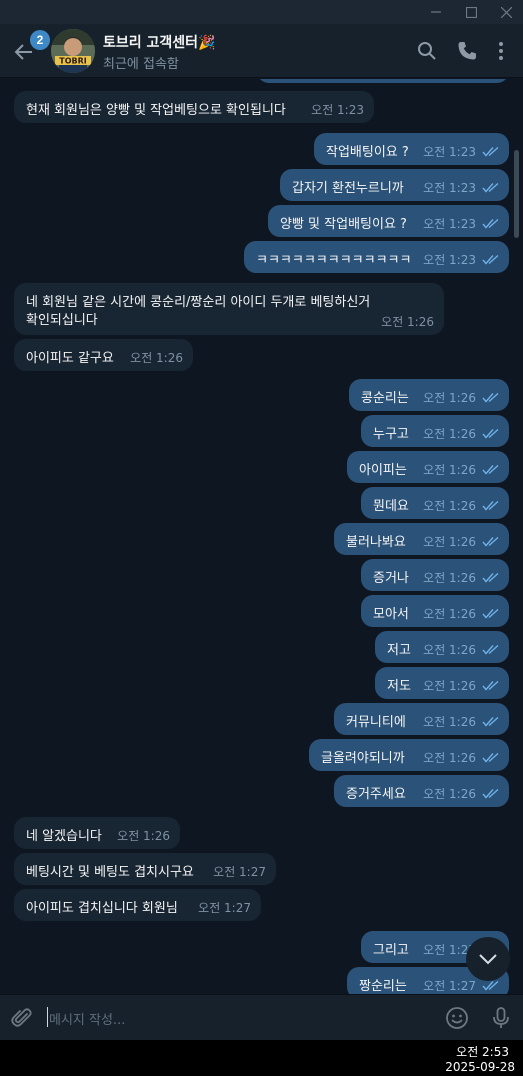 The width and height of the screenshot is (523, 1076). Describe the element at coordinates (436, 12) in the screenshot. I see `minimize-button` at that location.